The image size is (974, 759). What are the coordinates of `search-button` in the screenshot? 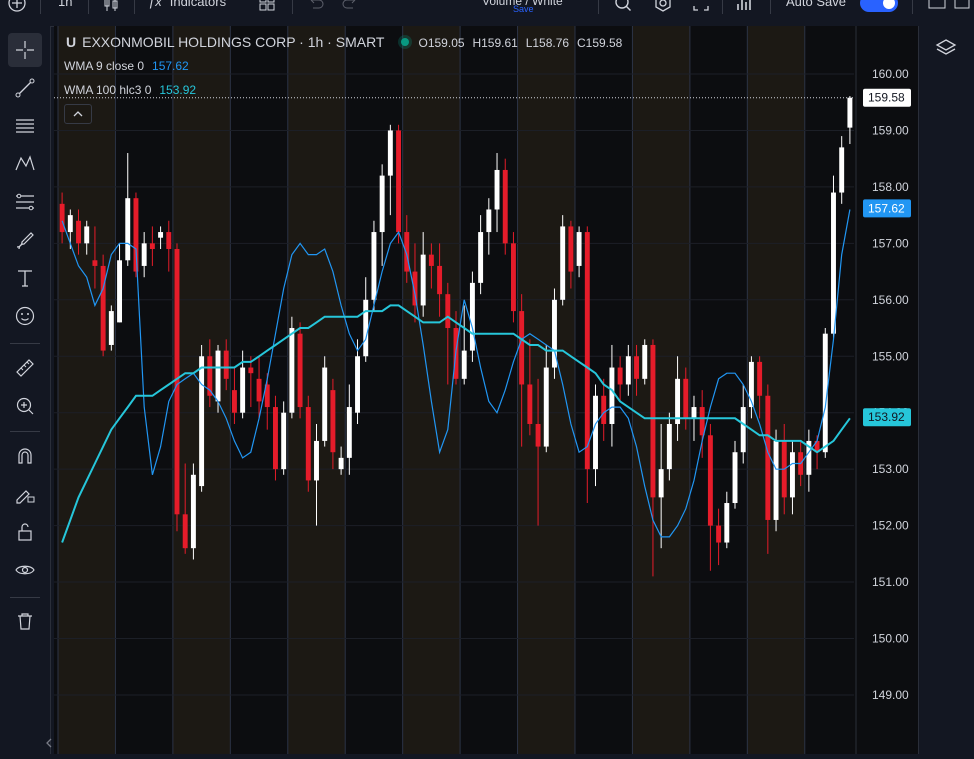 It's located at (623, 7).